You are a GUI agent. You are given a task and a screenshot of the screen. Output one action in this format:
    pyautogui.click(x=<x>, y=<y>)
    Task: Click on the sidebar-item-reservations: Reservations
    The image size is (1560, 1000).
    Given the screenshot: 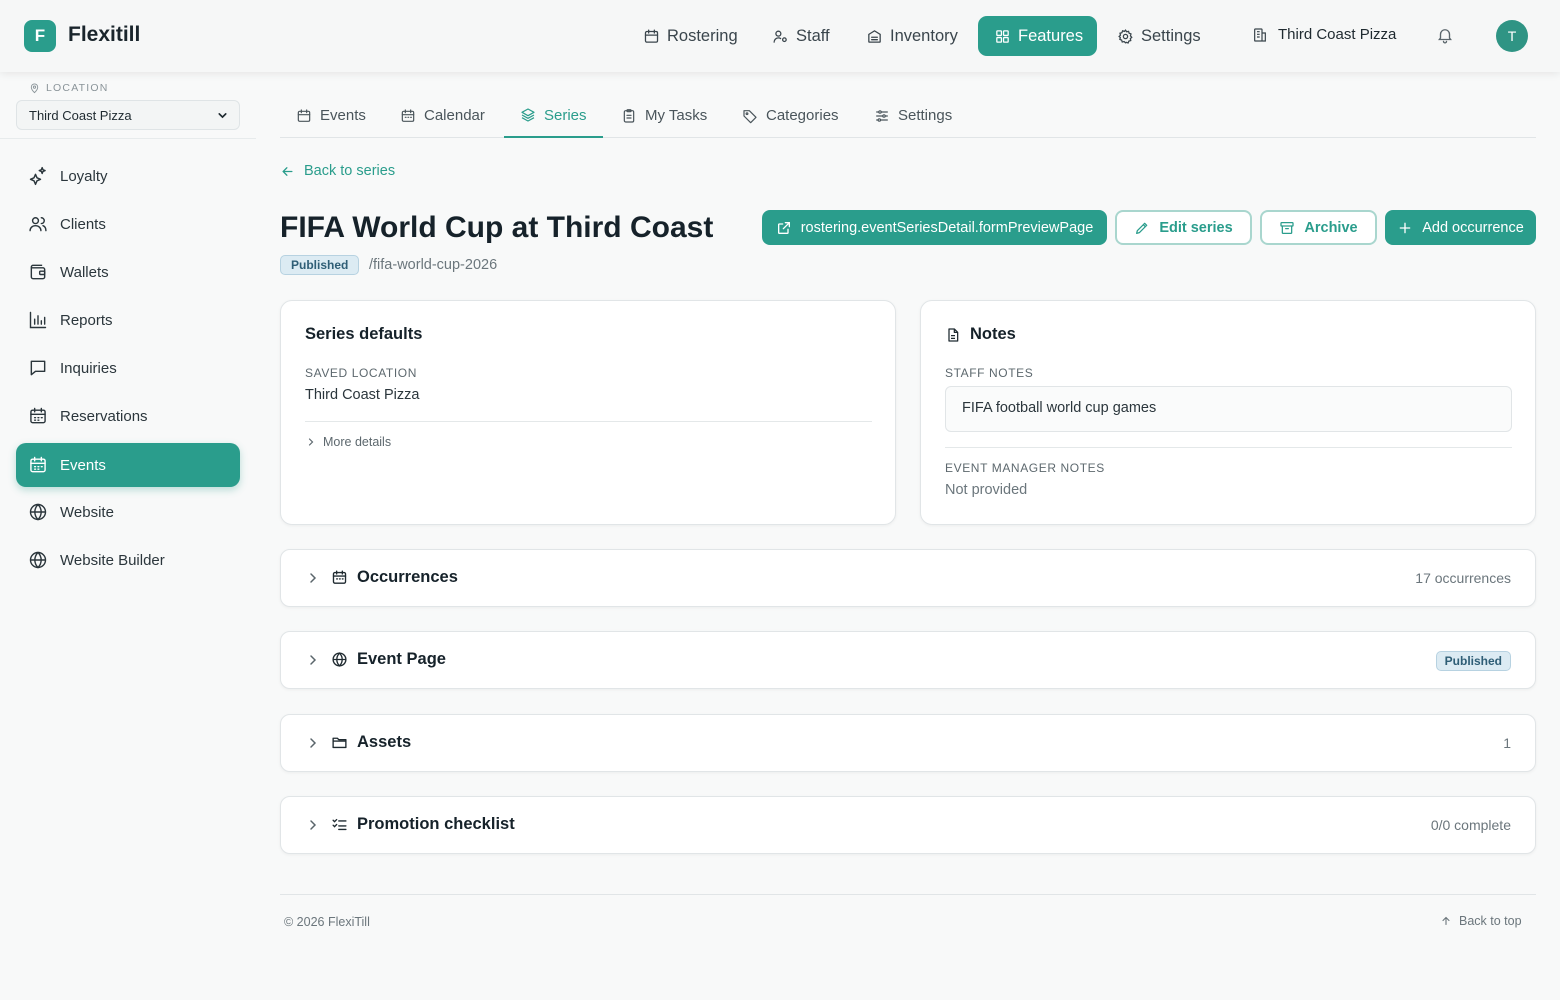 What is the action you would take?
    pyautogui.click(x=128, y=416)
    